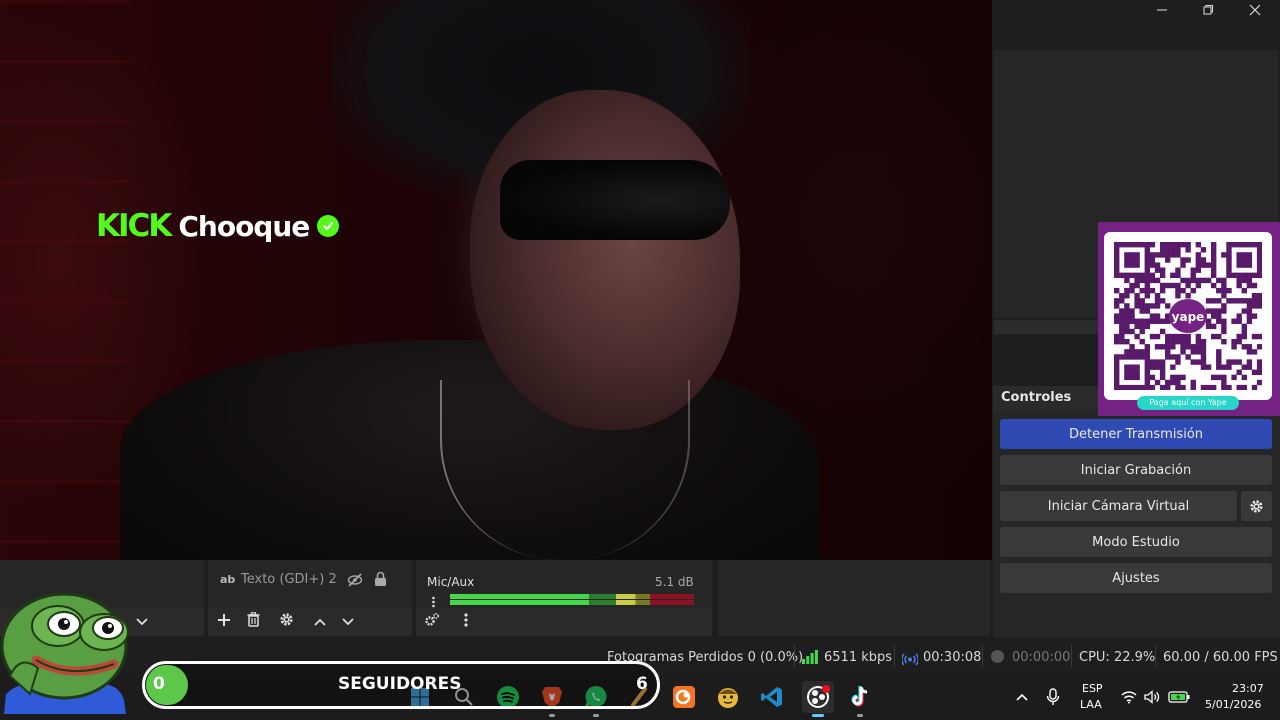 Image resolution: width=1280 pixels, height=720 pixels. What do you see at coordinates (818, 715) in the screenshot?
I see `active-indicator` at bounding box center [818, 715].